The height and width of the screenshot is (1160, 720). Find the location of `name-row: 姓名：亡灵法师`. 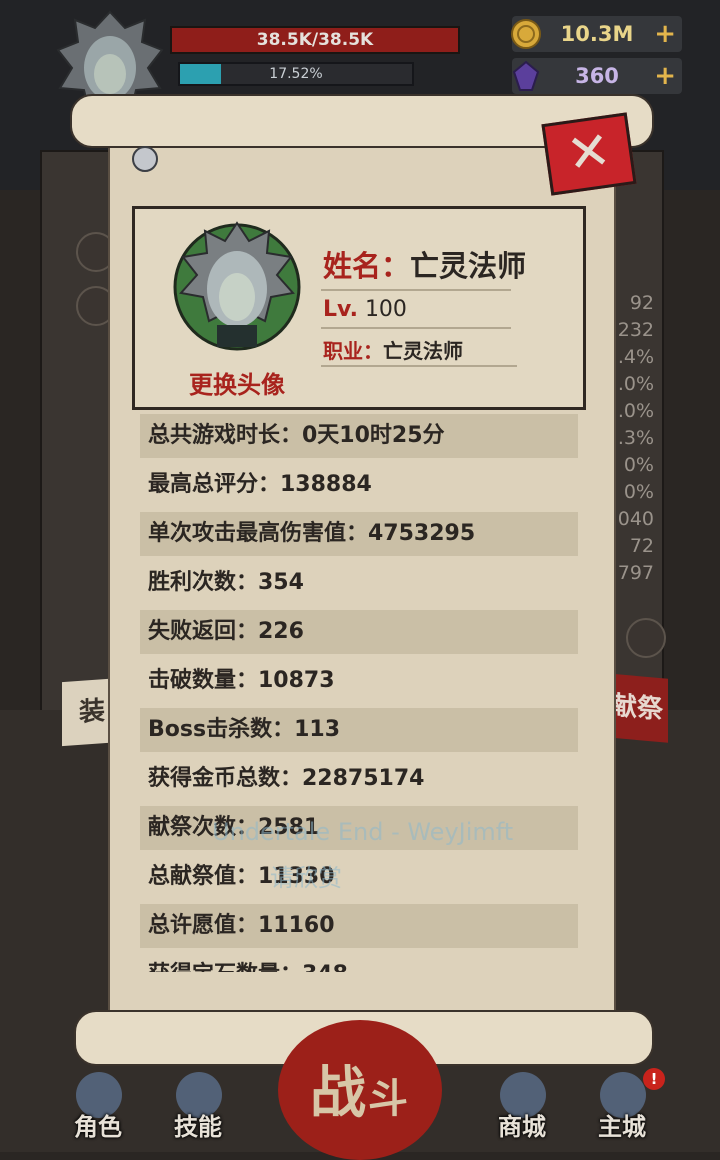

name-row: 姓名：亡灵法师 is located at coordinates (424, 264).